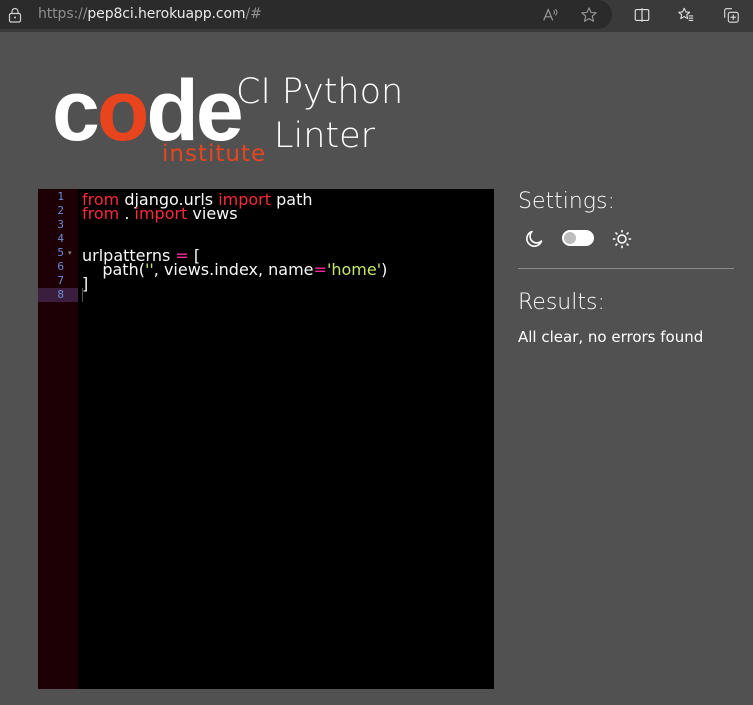 The image size is (753, 705). Describe the element at coordinates (570, 238) in the screenshot. I see `toggle-knob` at that location.